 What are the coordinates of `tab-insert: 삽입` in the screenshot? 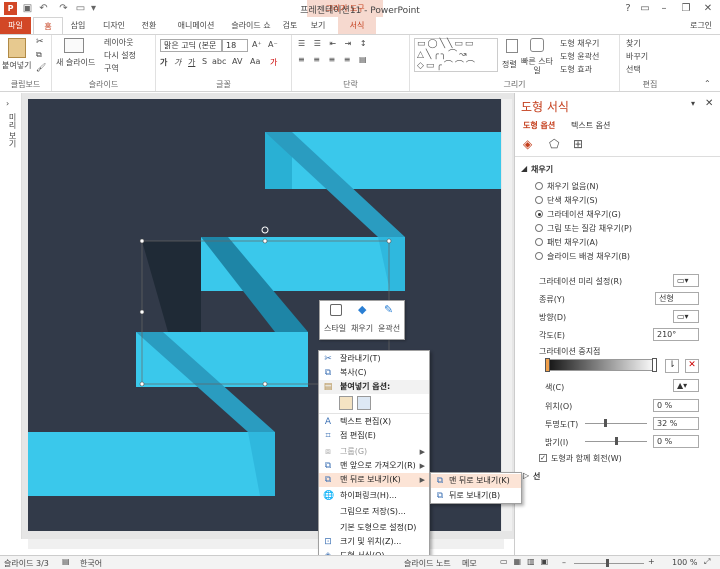 It's located at (78, 25).